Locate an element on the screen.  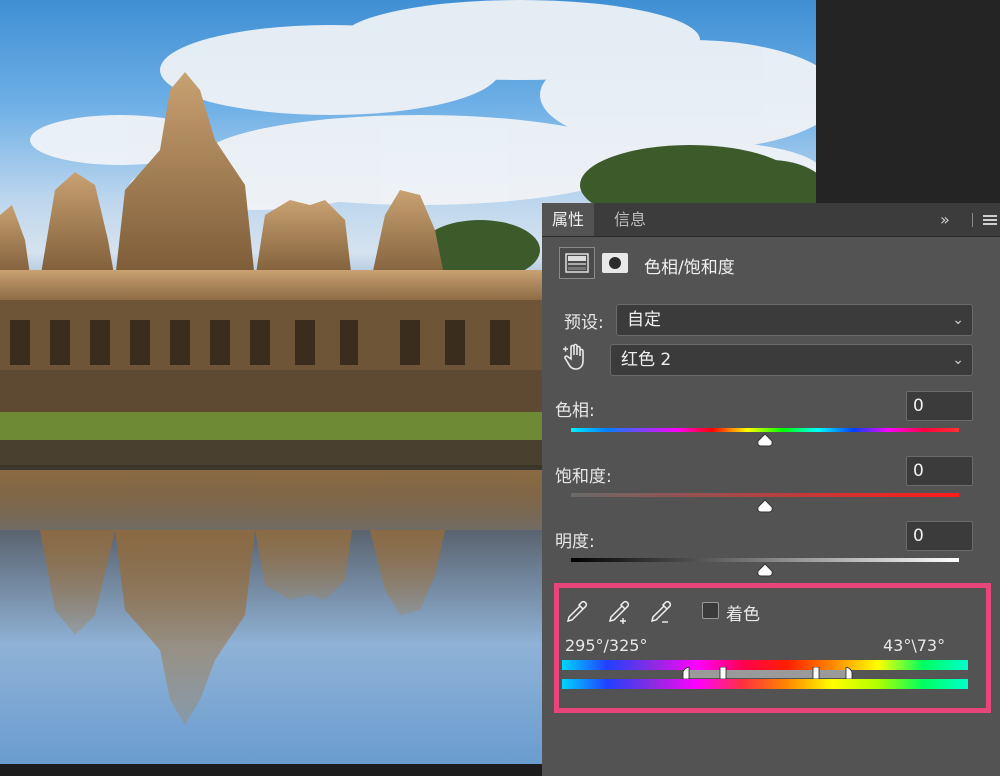
range-left-degrees: 295°/325° is located at coordinates (606, 645).